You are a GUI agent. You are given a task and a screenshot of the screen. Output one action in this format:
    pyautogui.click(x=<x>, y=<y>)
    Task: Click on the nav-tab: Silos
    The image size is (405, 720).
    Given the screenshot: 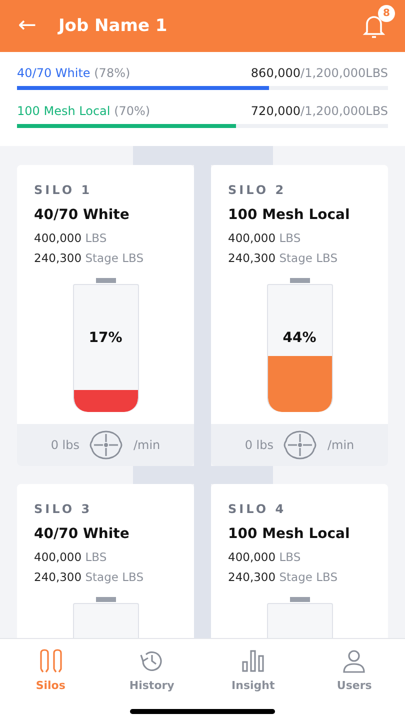 What is the action you would take?
    pyautogui.click(x=50, y=669)
    